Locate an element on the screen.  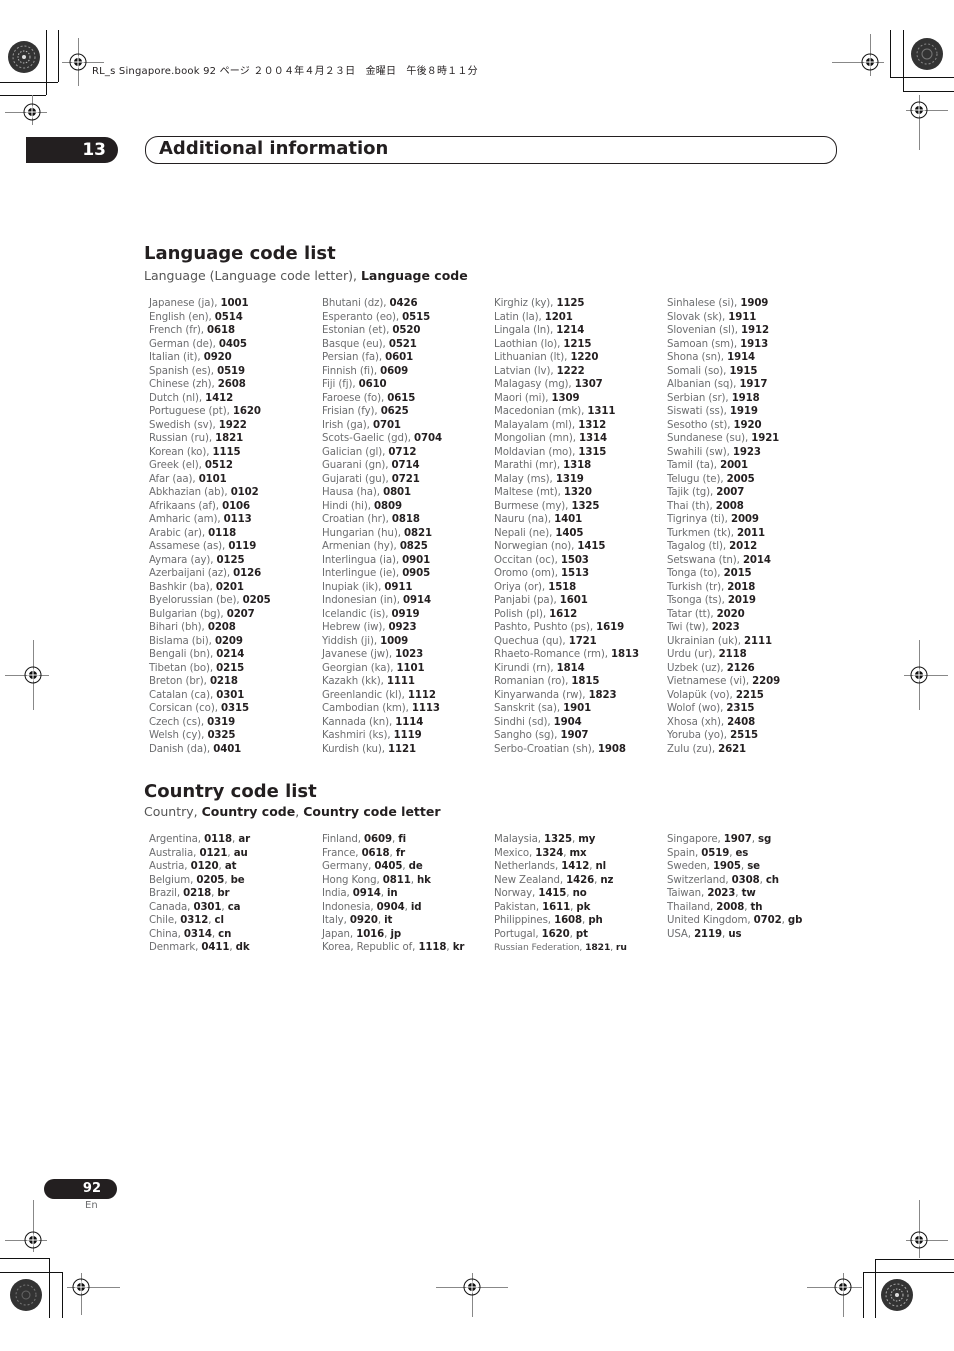
language-code: 1319 is located at coordinates (569, 479).